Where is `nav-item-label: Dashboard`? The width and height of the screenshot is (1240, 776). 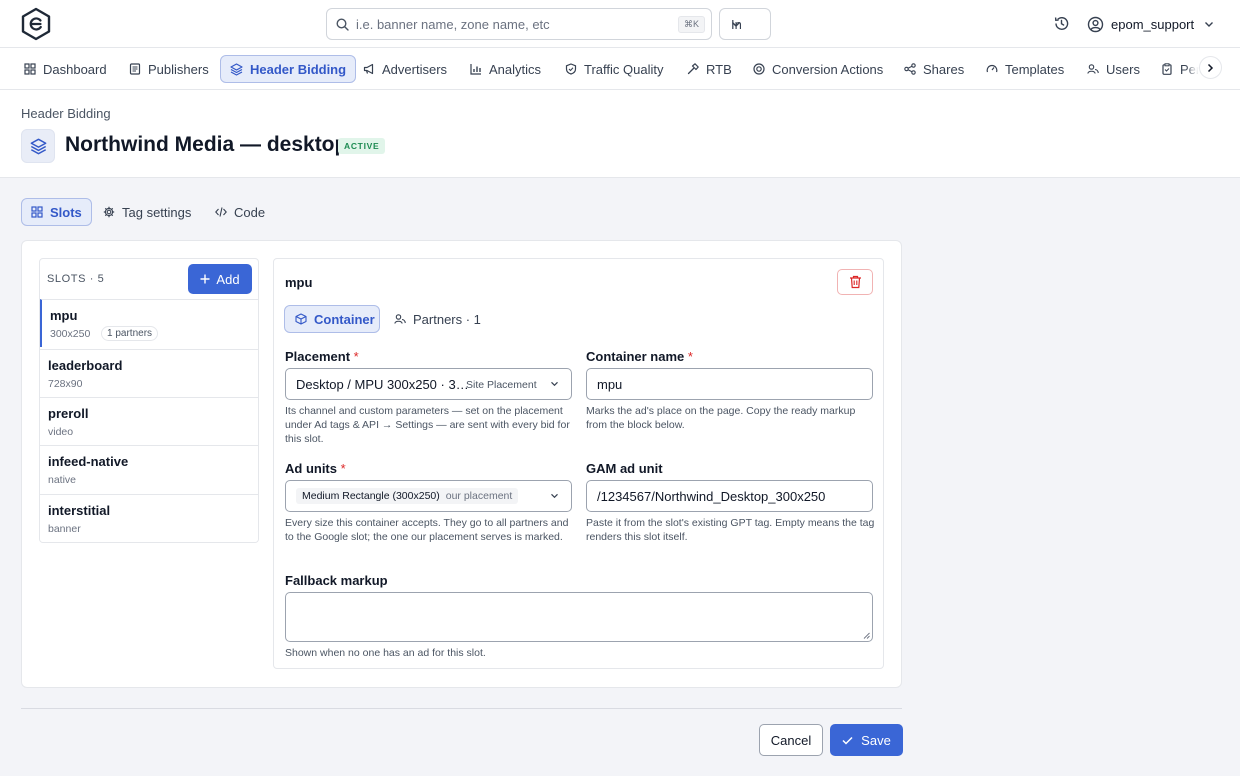 nav-item-label: Dashboard is located at coordinates (75, 69).